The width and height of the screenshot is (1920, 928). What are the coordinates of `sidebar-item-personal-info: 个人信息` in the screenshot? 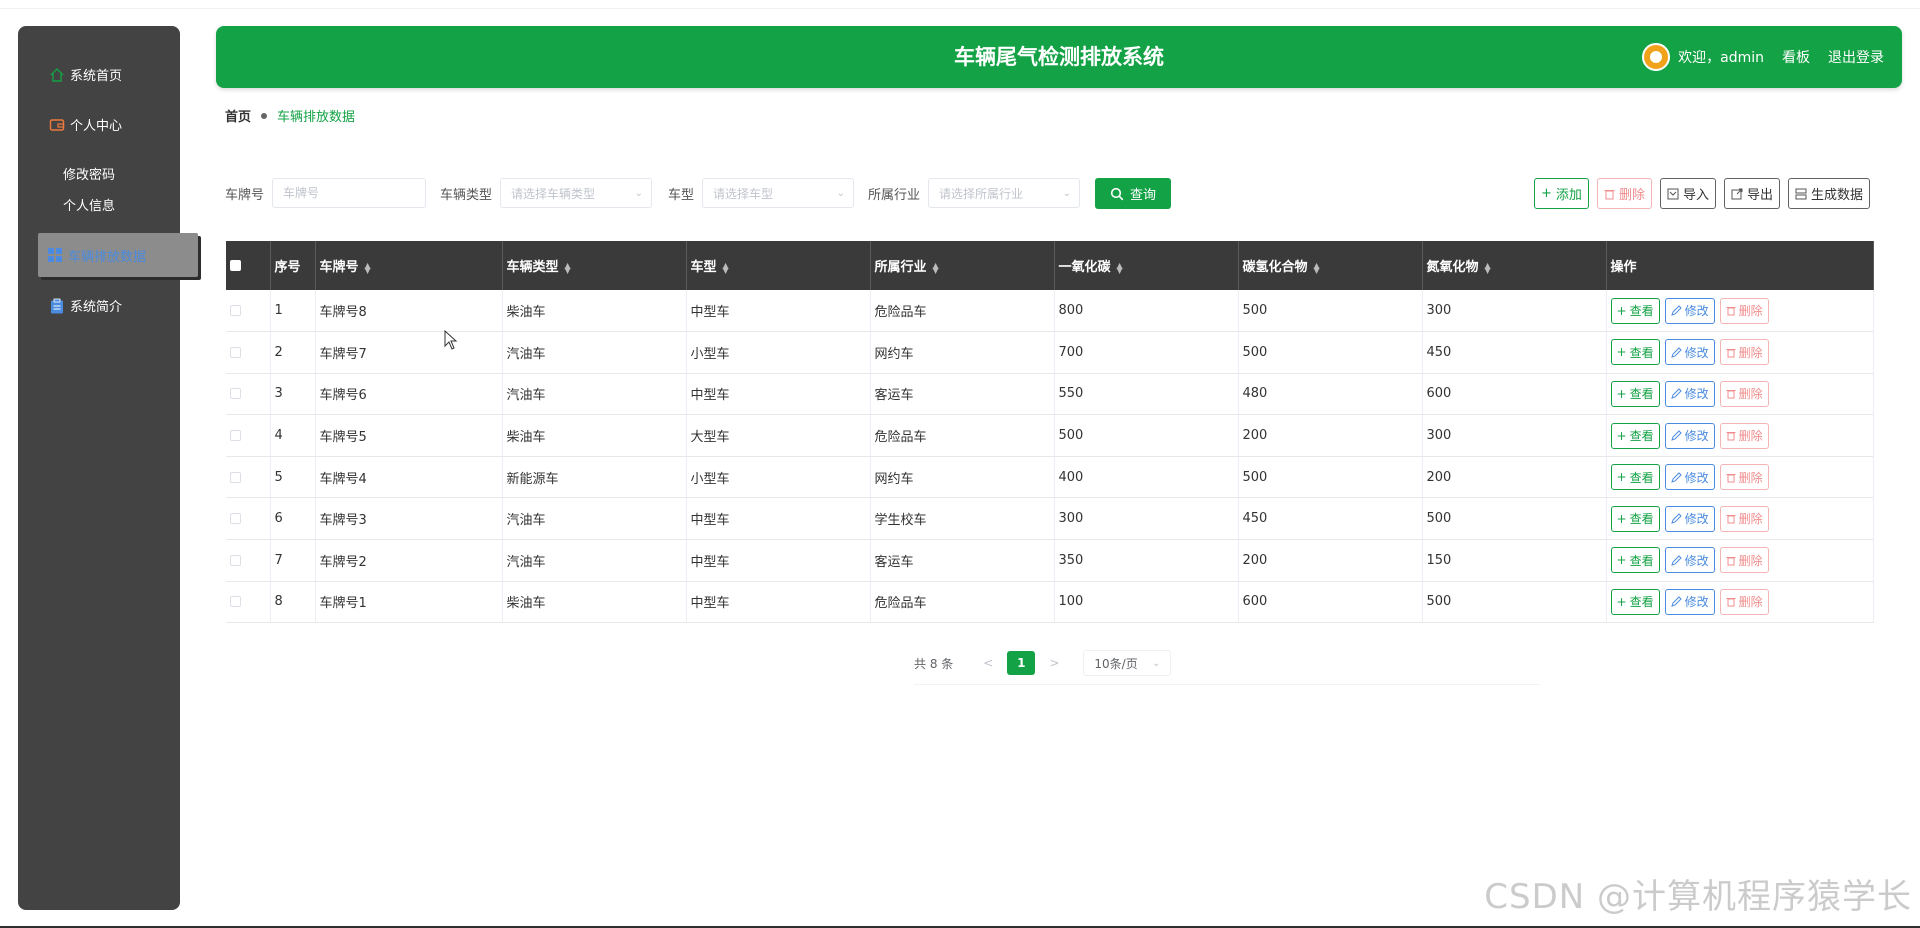 It's located at (89, 204).